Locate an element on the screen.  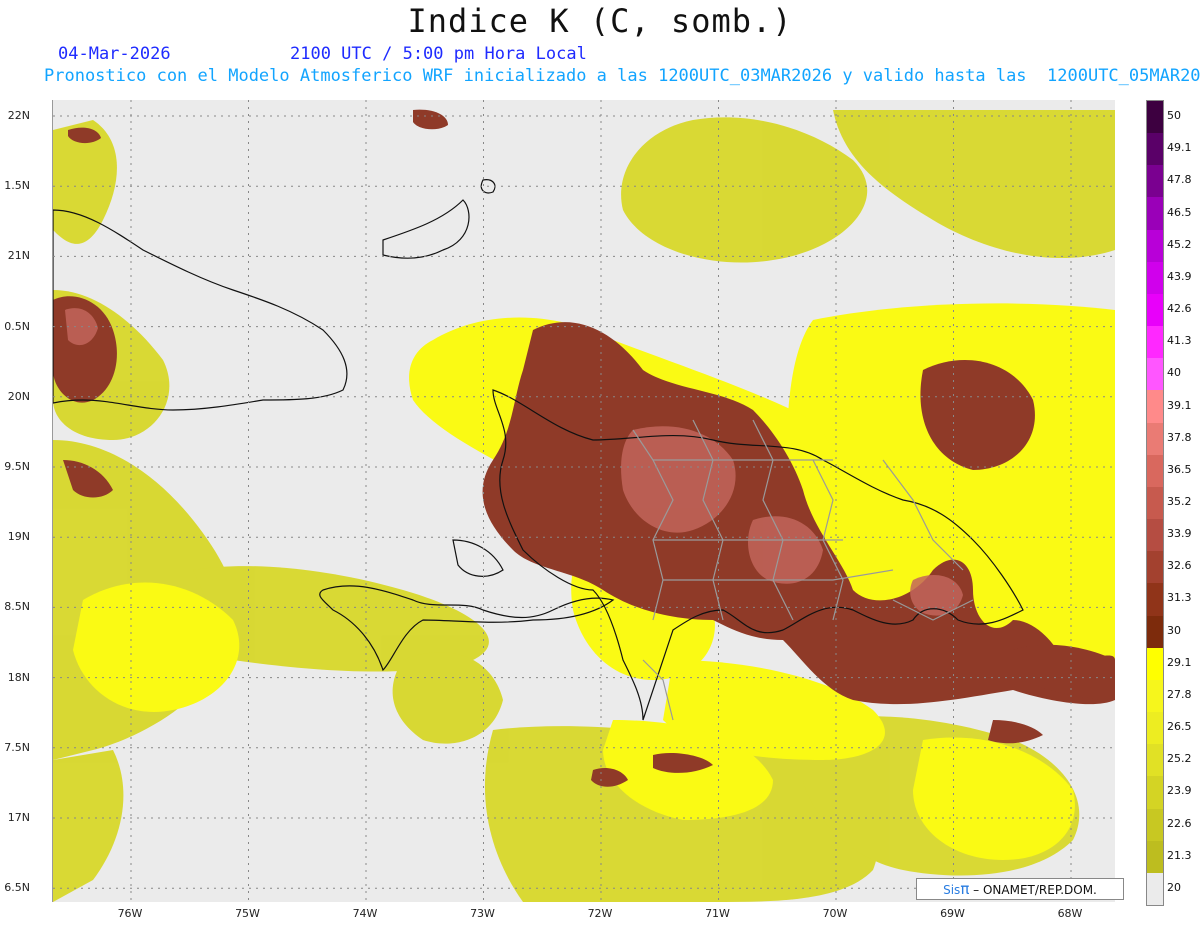
colorbar-label: 32.6 is located at coordinates (1179, 566).